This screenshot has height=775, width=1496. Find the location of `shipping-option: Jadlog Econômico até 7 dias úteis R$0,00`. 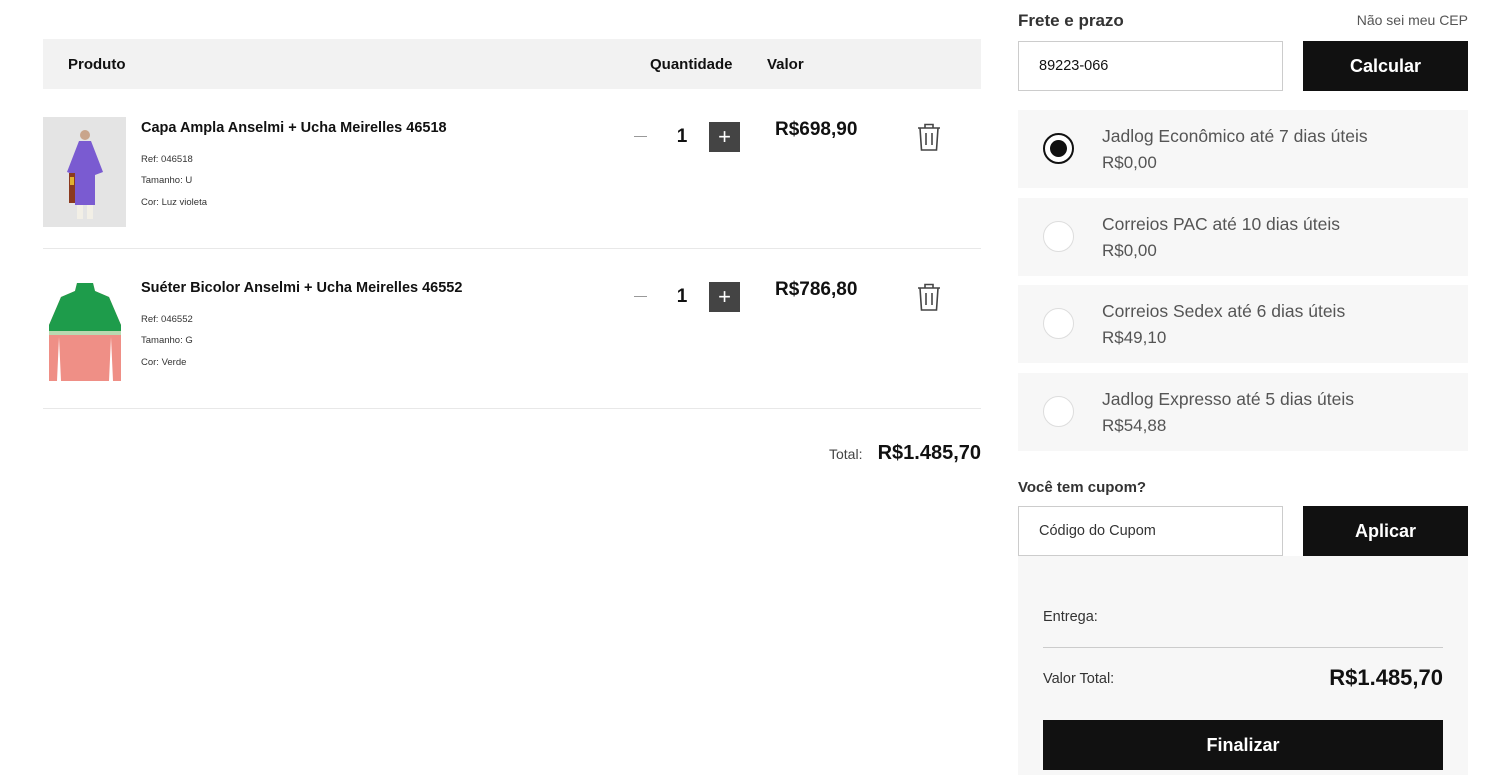

shipping-option: Jadlog Econômico até 7 dias úteis R$0,00 is located at coordinates (1243, 149).